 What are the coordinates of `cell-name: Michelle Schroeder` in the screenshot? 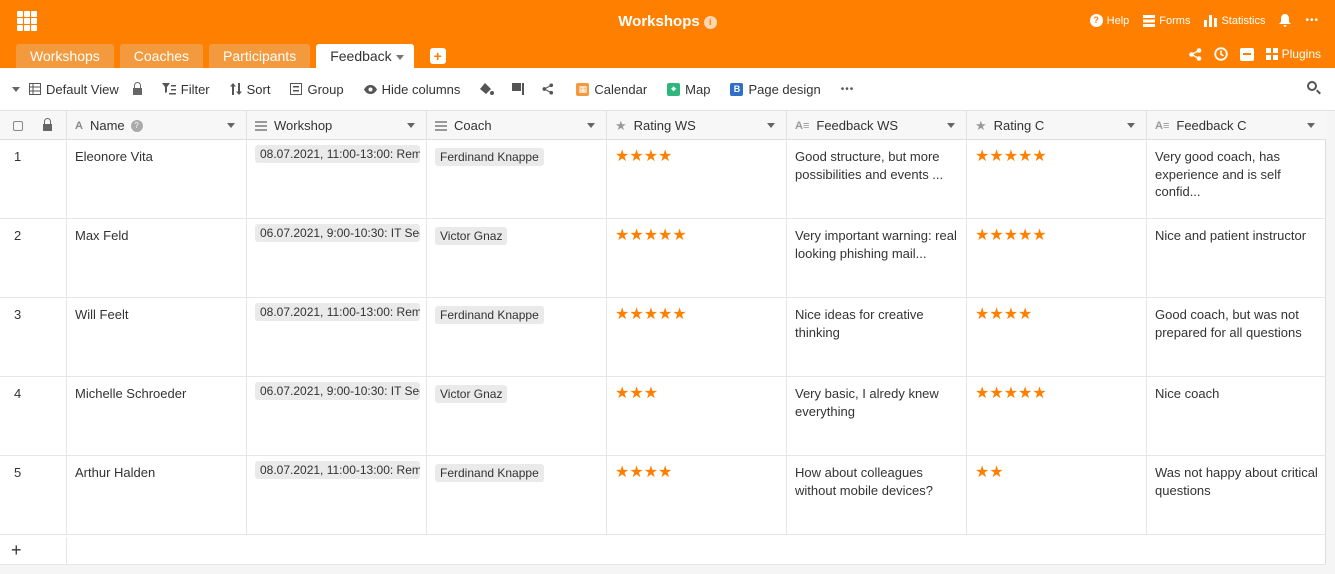 It's located at (156, 416).